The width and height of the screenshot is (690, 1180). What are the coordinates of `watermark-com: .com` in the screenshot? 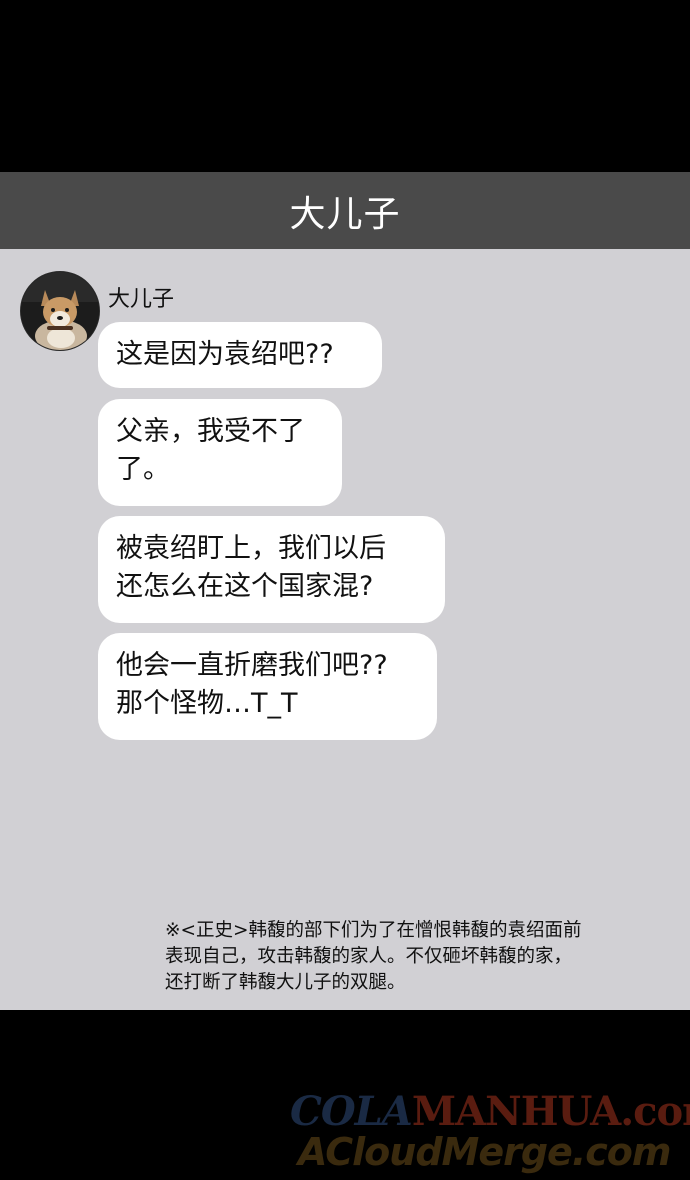 It's located at (655, 1111).